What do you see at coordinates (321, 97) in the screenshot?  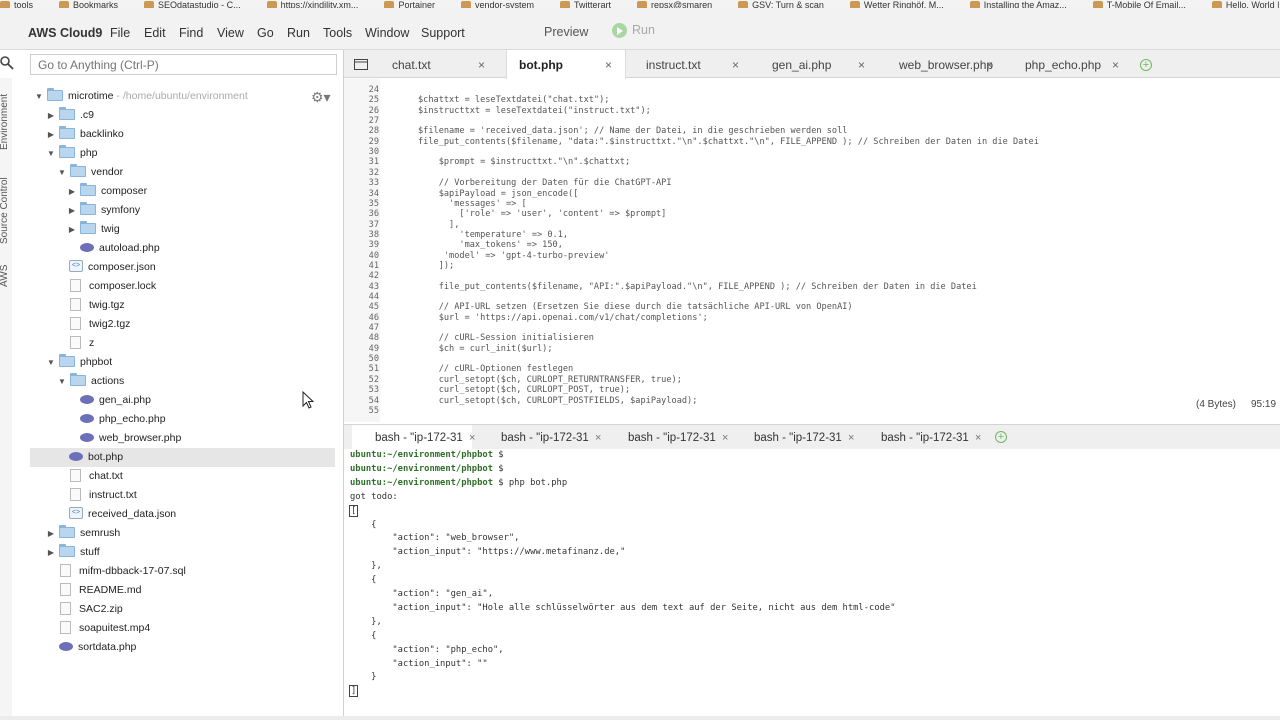 I see `gear-icon: ⚙▾` at bounding box center [321, 97].